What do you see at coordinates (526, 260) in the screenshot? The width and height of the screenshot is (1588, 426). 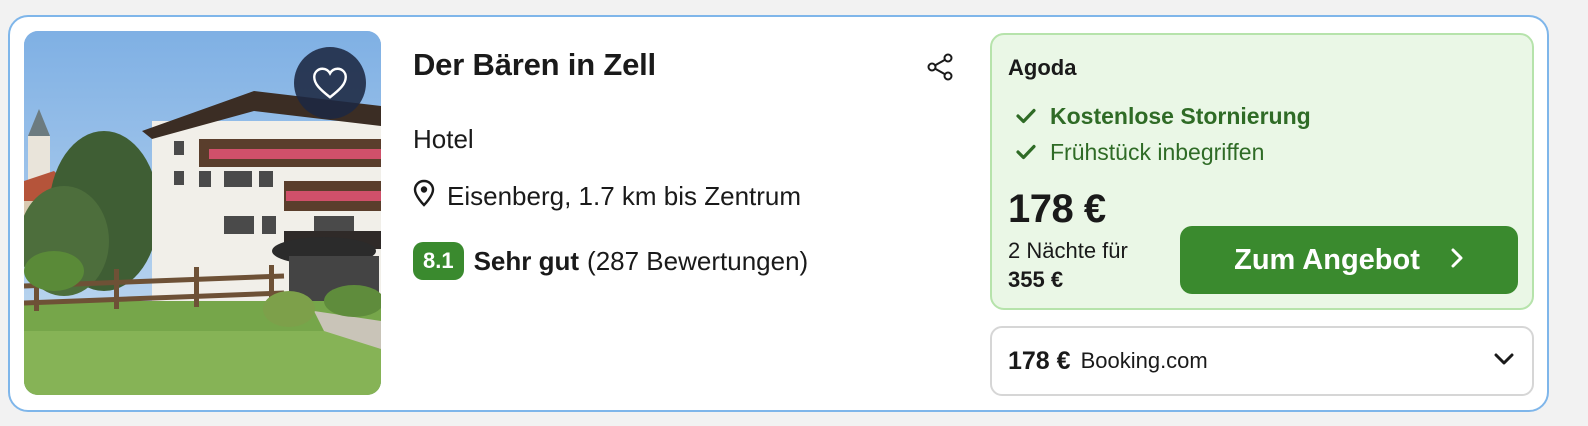 I see `rating-label: Sehr gut` at bounding box center [526, 260].